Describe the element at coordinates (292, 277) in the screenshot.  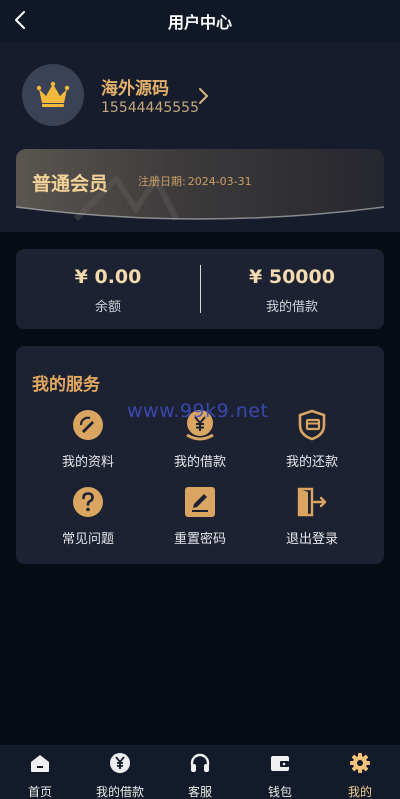
I see `loan-value: ¥ 50000` at that location.